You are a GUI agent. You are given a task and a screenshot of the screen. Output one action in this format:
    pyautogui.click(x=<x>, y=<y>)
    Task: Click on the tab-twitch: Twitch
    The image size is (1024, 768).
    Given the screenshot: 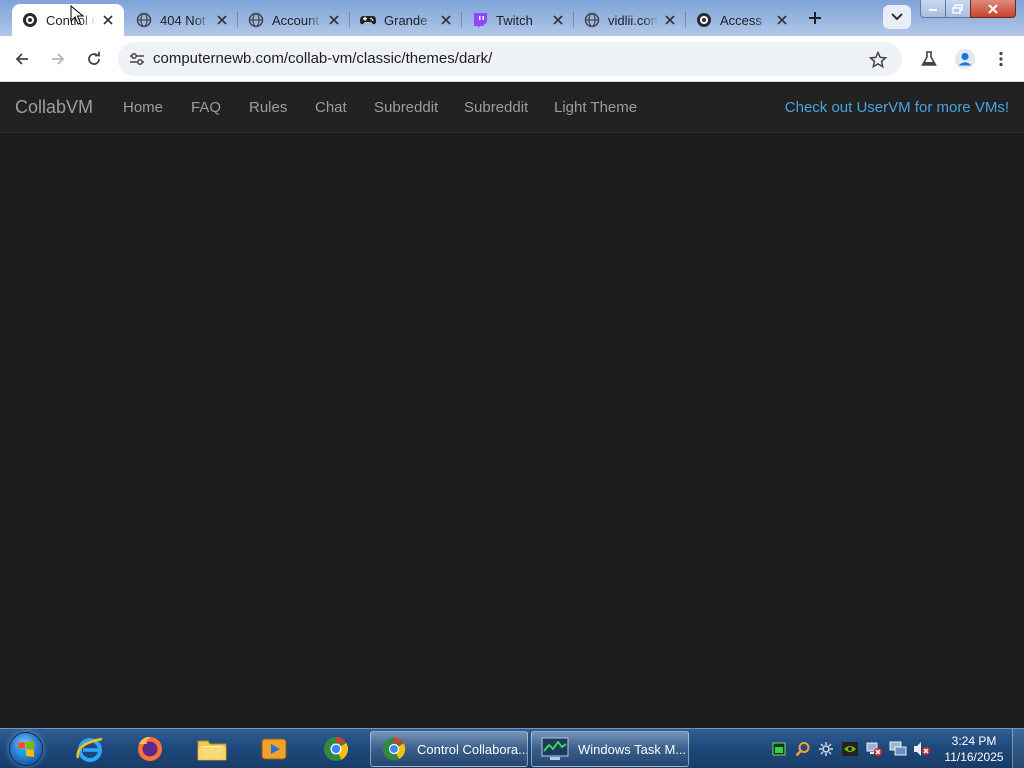 What is the action you would take?
    pyautogui.click(x=518, y=20)
    